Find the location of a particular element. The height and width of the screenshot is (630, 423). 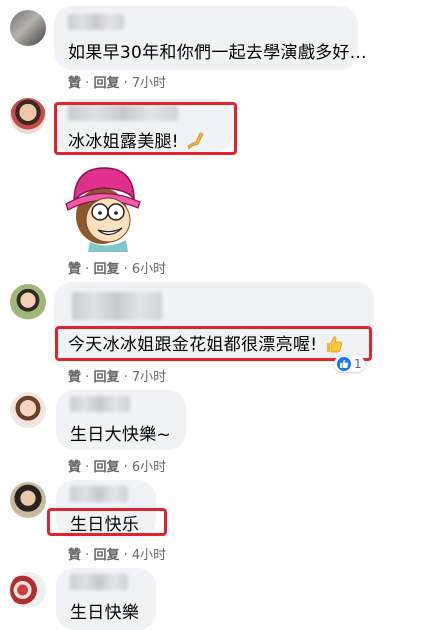

comment-text: 生日快樂 is located at coordinates (105, 613).